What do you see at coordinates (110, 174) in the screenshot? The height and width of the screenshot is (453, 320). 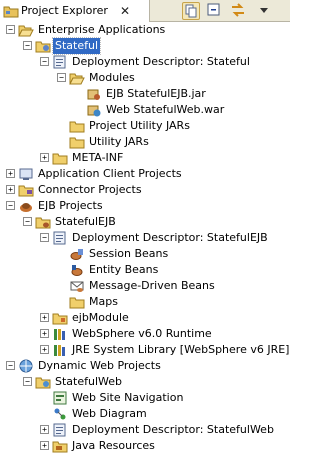 I see `tree-item-label: Application Client Projects` at bounding box center [110, 174].